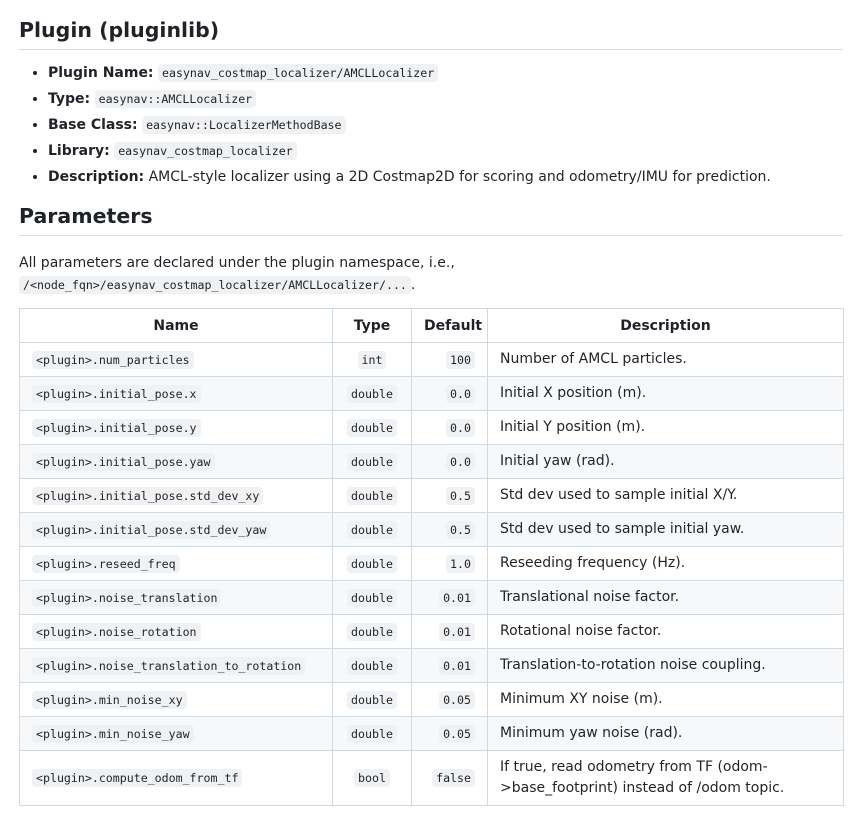 The width and height of the screenshot is (860, 837). I want to click on param-name: <plugin>.initial_pose.yaw, so click(123, 461).